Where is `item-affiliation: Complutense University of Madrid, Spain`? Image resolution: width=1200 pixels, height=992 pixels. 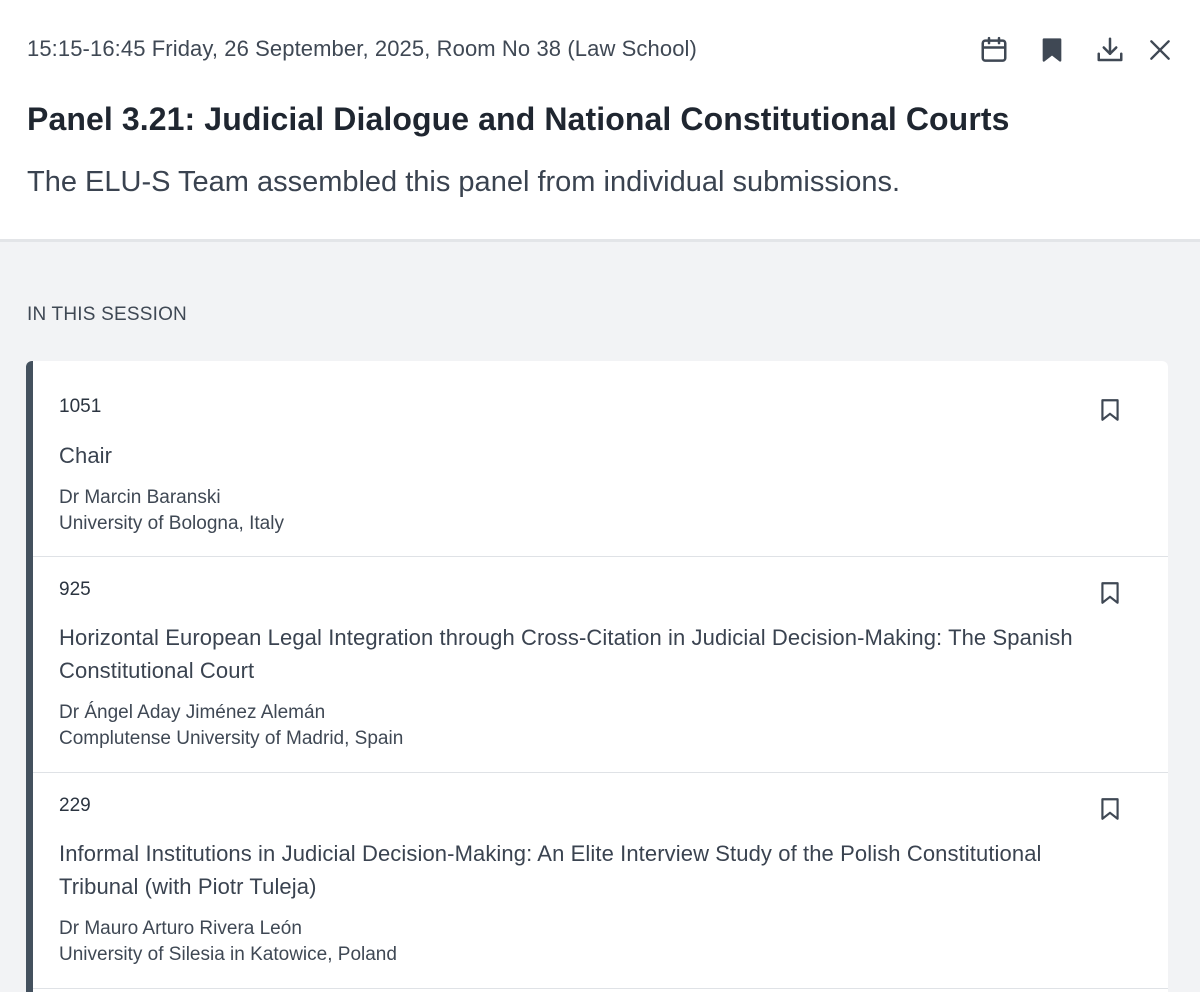
item-affiliation: Complutense University of Madrid, Spain is located at coordinates (231, 738).